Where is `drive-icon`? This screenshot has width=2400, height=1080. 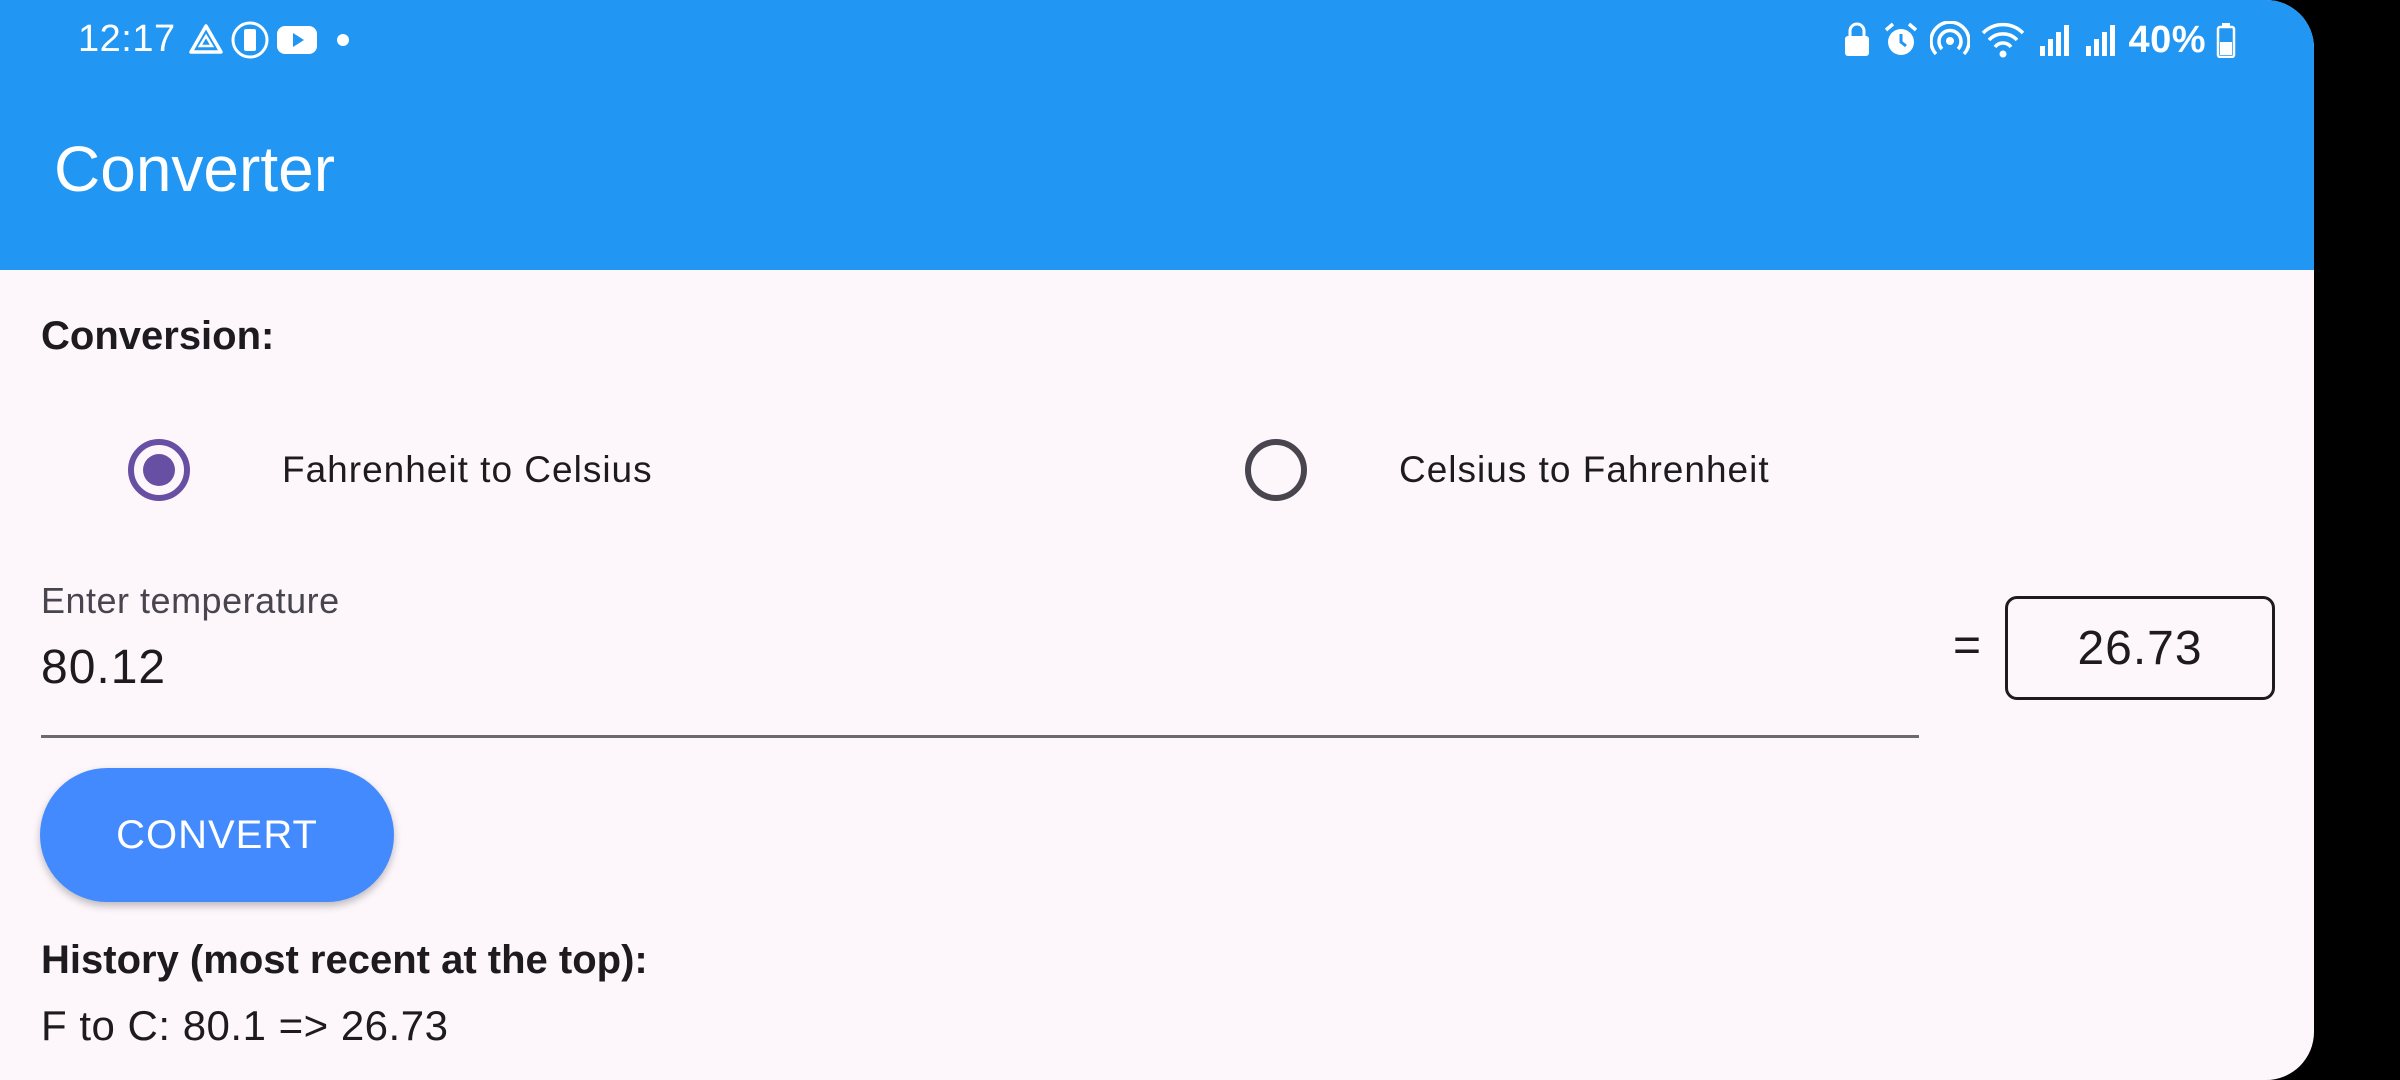 drive-icon is located at coordinates (206, 40).